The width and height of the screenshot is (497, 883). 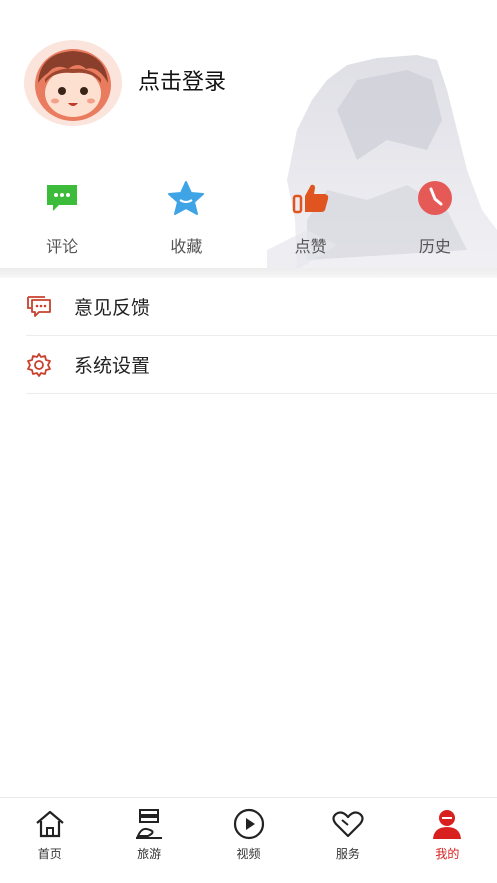 What do you see at coordinates (347, 854) in the screenshot?
I see `tab-label: 服务` at bounding box center [347, 854].